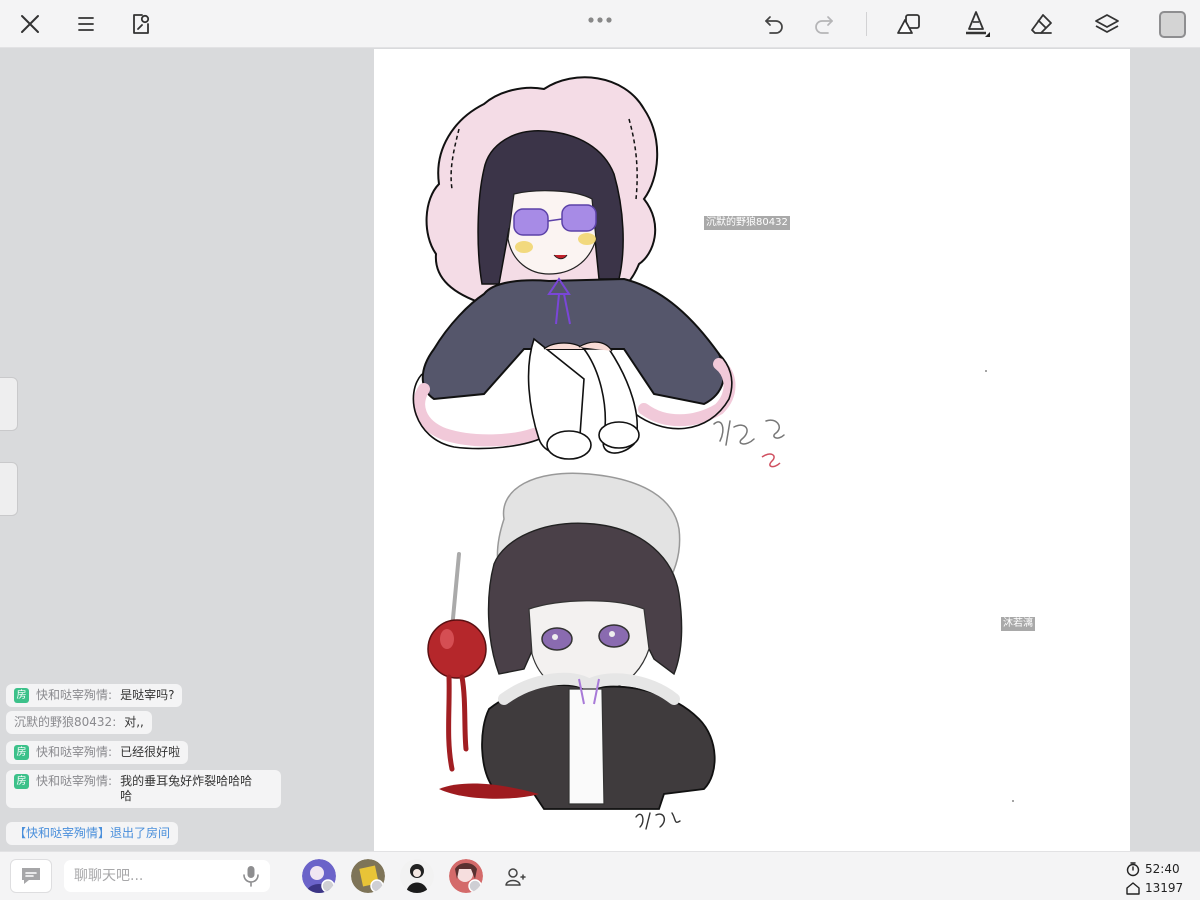 The image size is (1200, 900). I want to click on chat-sender: 沉默的野狼80432, so click(63, 722).